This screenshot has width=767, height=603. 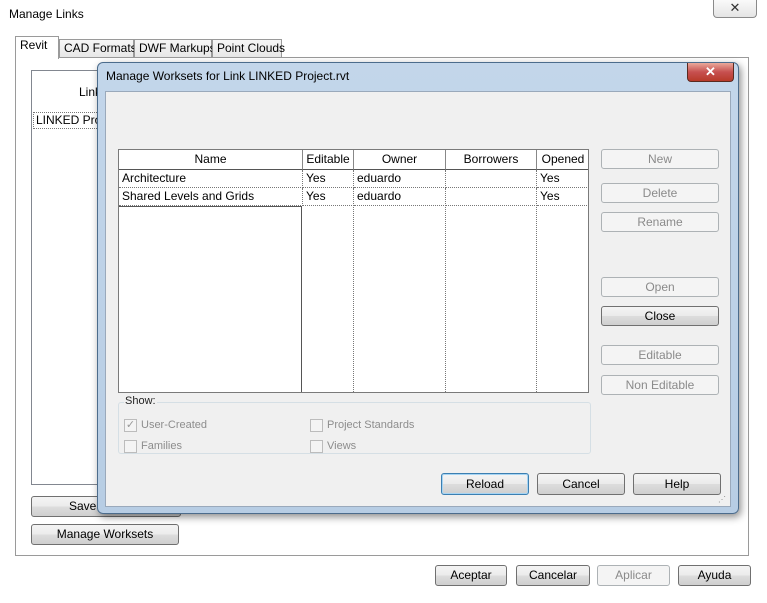 What do you see at coordinates (660, 287) in the screenshot?
I see `open-workset-button: Open` at bounding box center [660, 287].